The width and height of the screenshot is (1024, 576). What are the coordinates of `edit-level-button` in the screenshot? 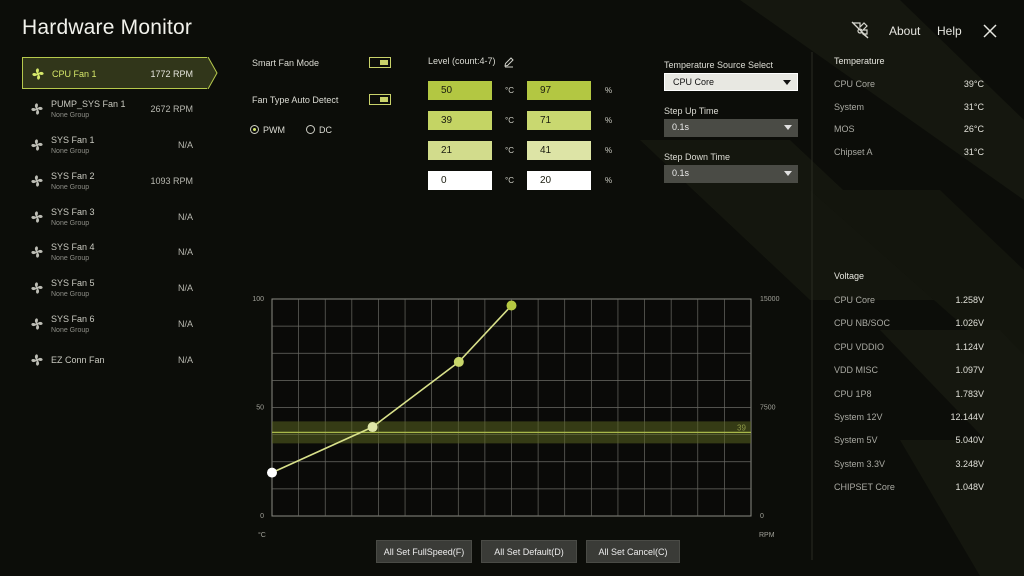 It's located at (509, 61).